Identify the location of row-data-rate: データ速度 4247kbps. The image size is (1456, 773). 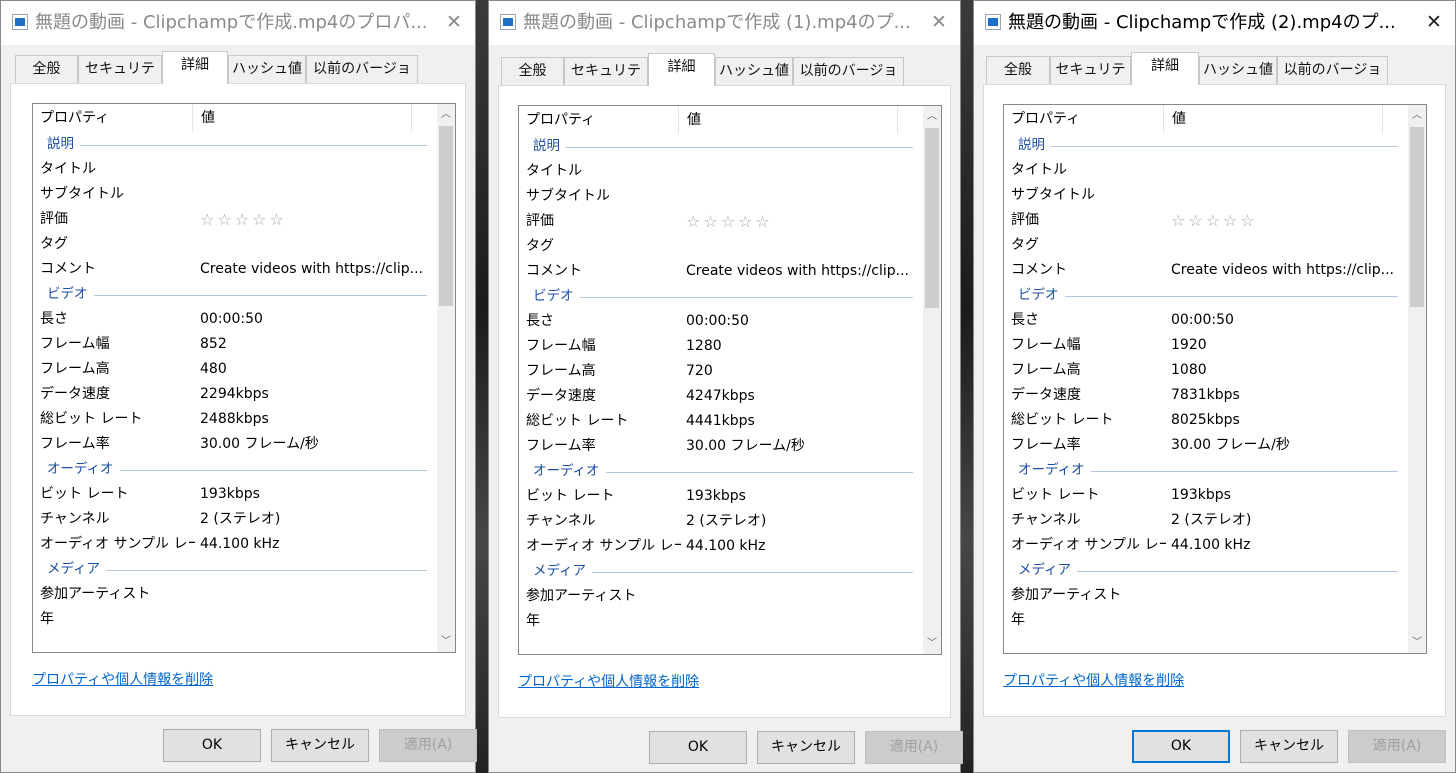
(721, 396).